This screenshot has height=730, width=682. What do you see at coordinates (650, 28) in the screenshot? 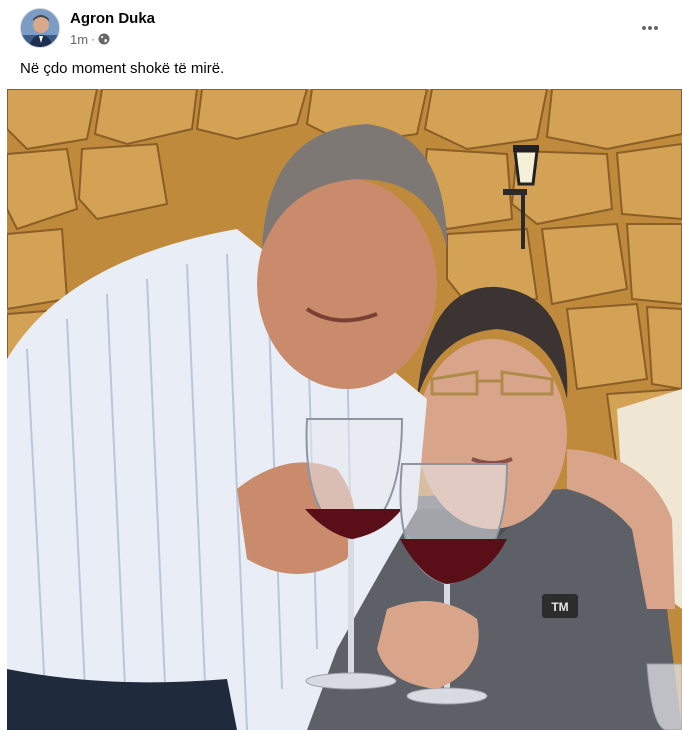
I see `more-options-icon` at bounding box center [650, 28].